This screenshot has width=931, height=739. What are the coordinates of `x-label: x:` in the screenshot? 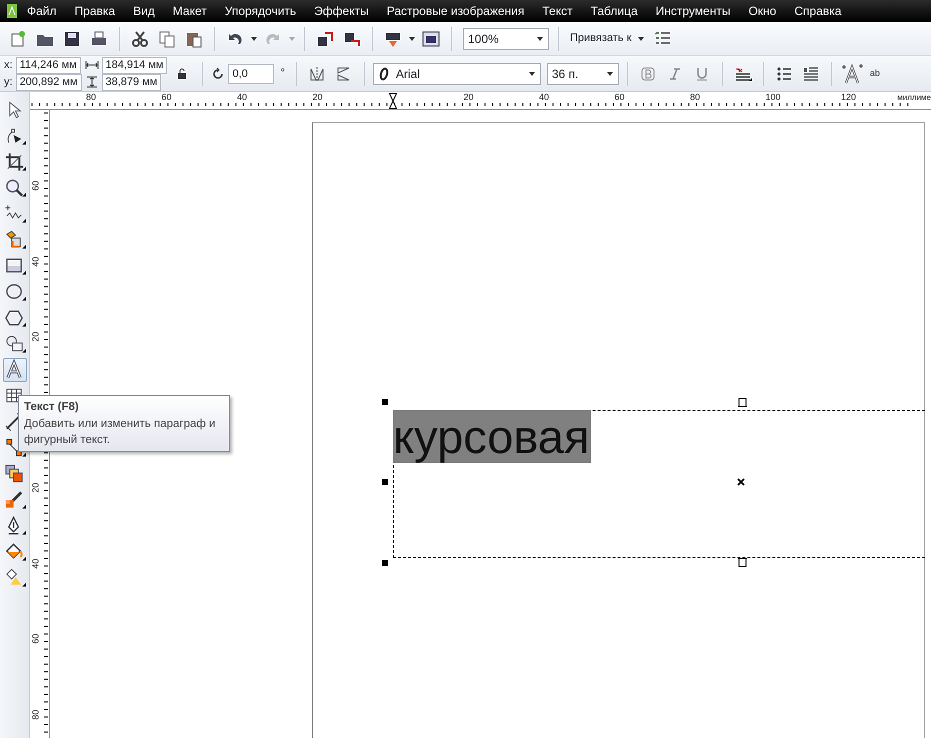 It's located at (8, 65).